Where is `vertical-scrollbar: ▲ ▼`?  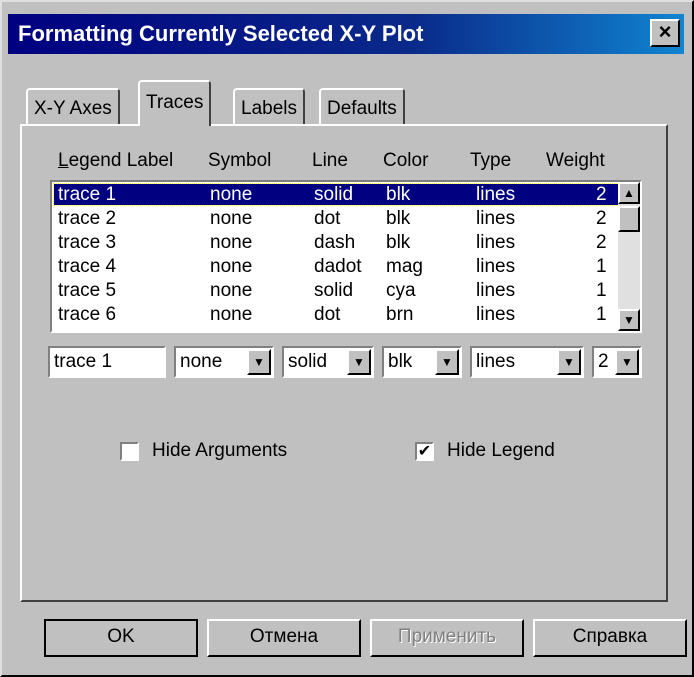 vertical-scrollbar: ▲ ▼ is located at coordinates (629, 256).